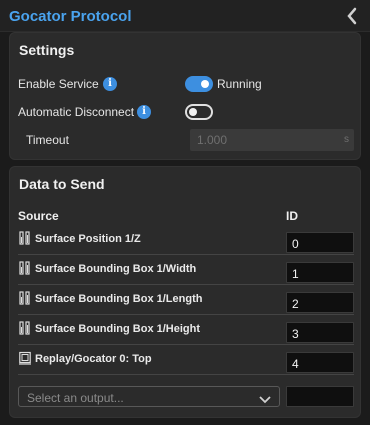  Describe the element at coordinates (320, 396) in the screenshot. I see `new-id-input` at that location.